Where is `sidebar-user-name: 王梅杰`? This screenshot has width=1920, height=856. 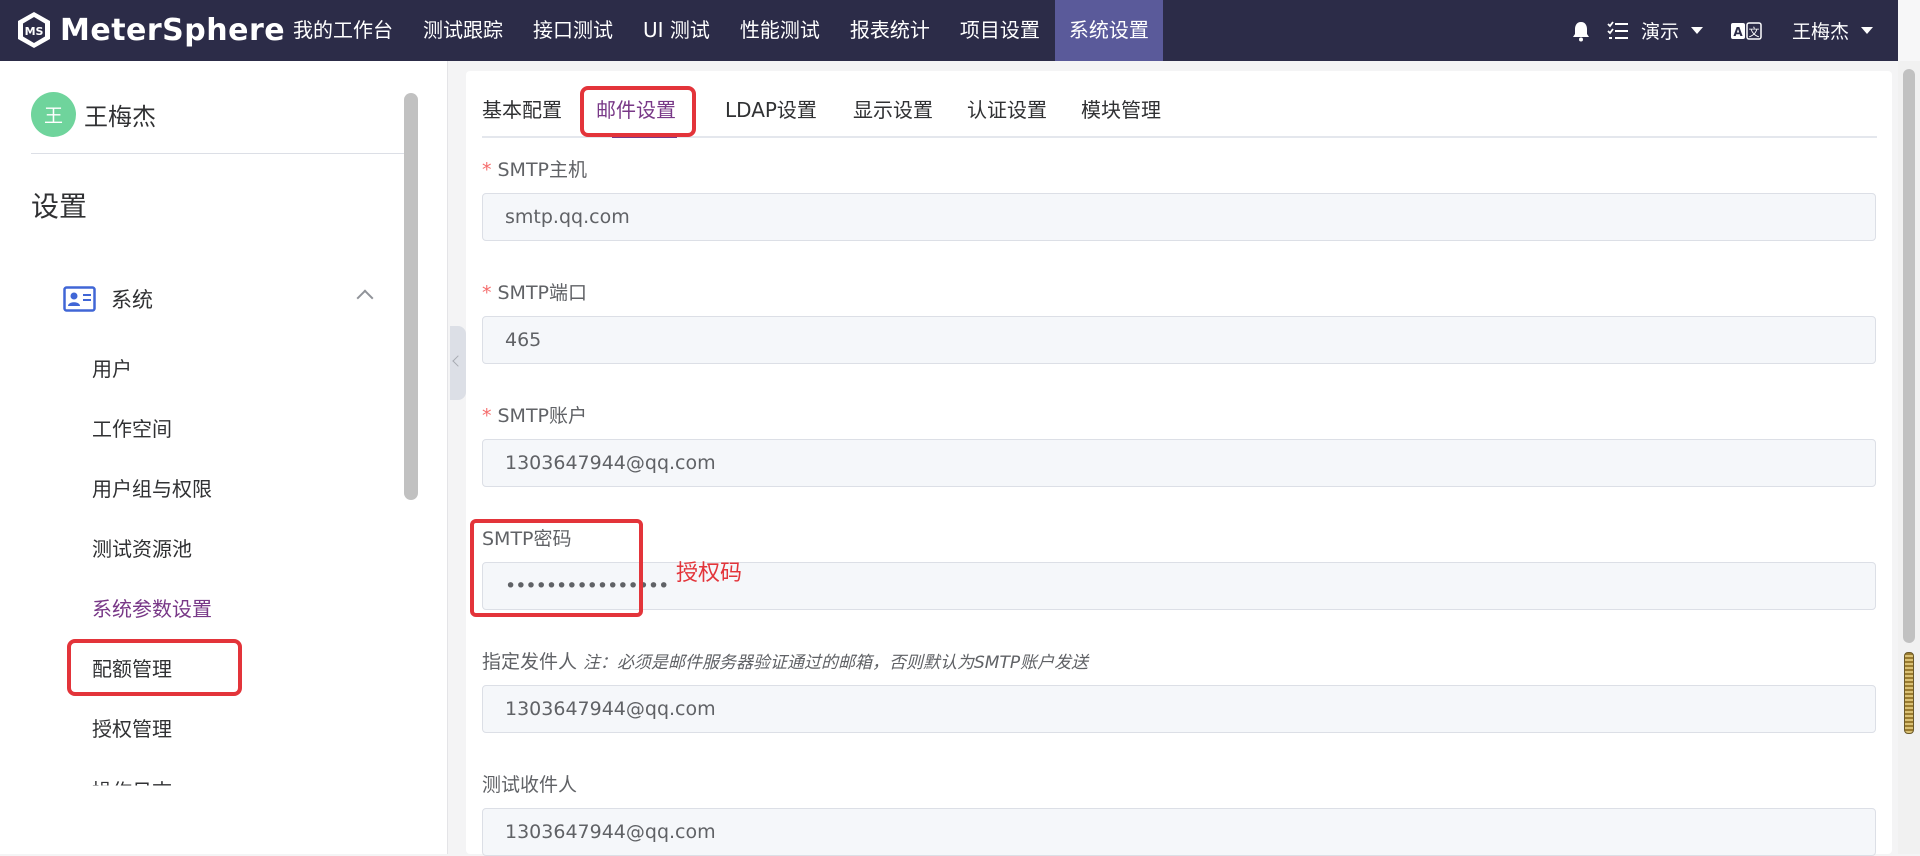 sidebar-user-name: 王梅杰 is located at coordinates (120, 117).